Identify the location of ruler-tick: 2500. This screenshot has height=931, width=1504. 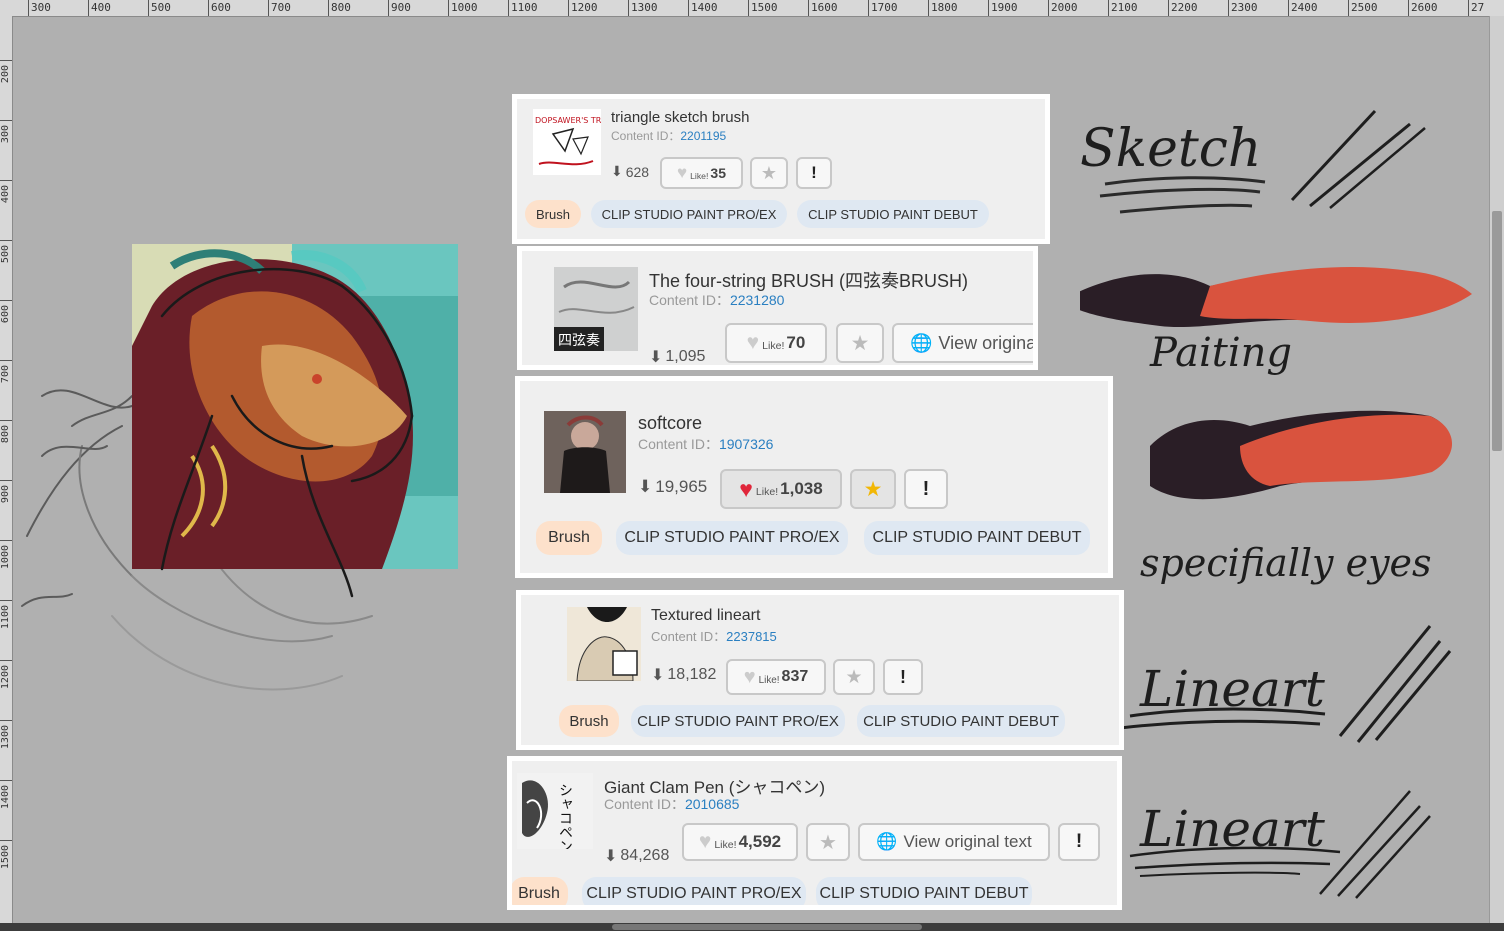
(1363, 8).